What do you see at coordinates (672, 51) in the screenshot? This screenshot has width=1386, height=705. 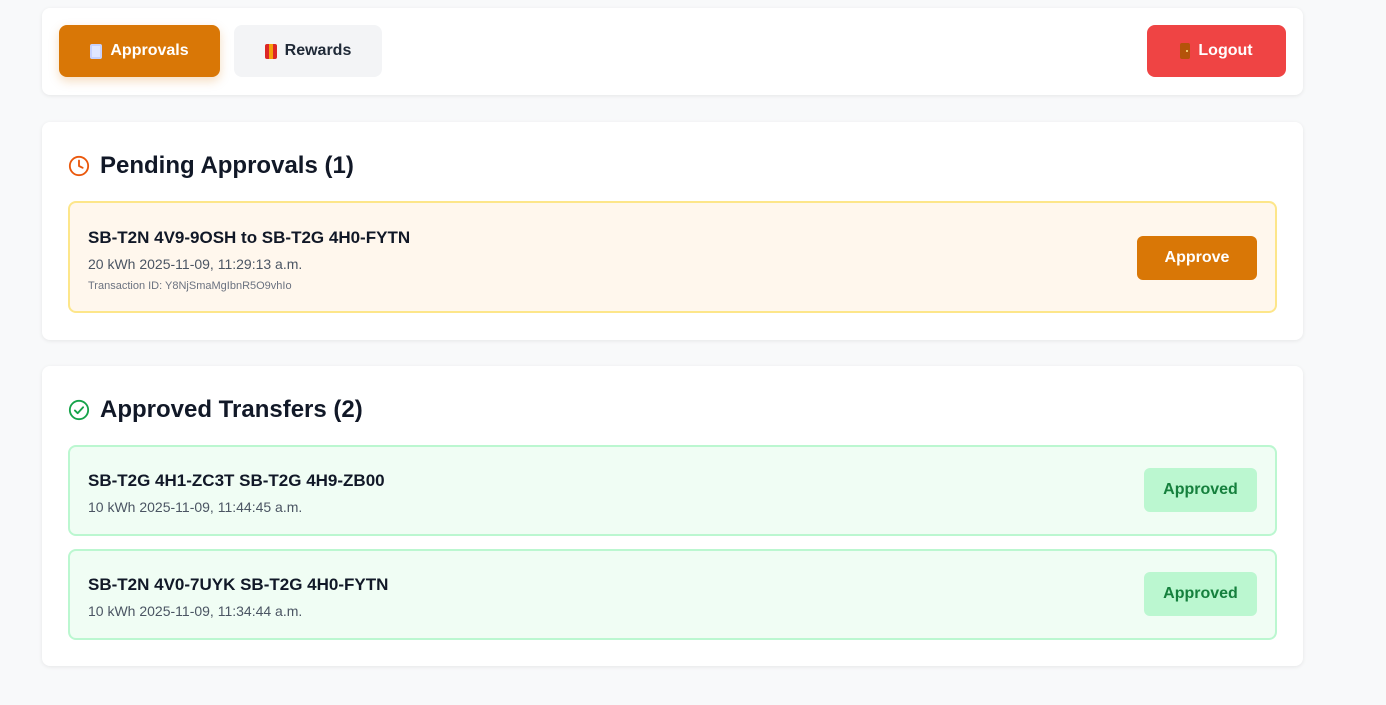 I see `top-navbar: Approvals Rewards Logout` at bounding box center [672, 51].